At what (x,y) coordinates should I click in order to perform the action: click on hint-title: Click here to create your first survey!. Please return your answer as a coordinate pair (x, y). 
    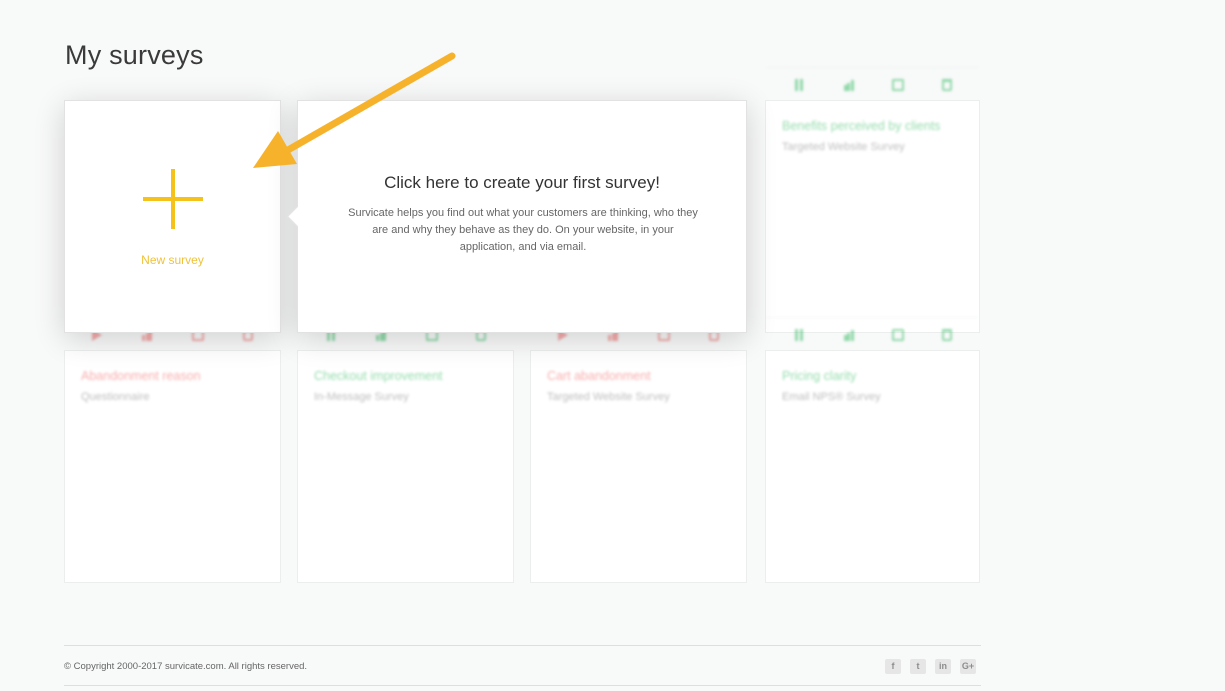
    Looking at the image, I should click on (522, 182).